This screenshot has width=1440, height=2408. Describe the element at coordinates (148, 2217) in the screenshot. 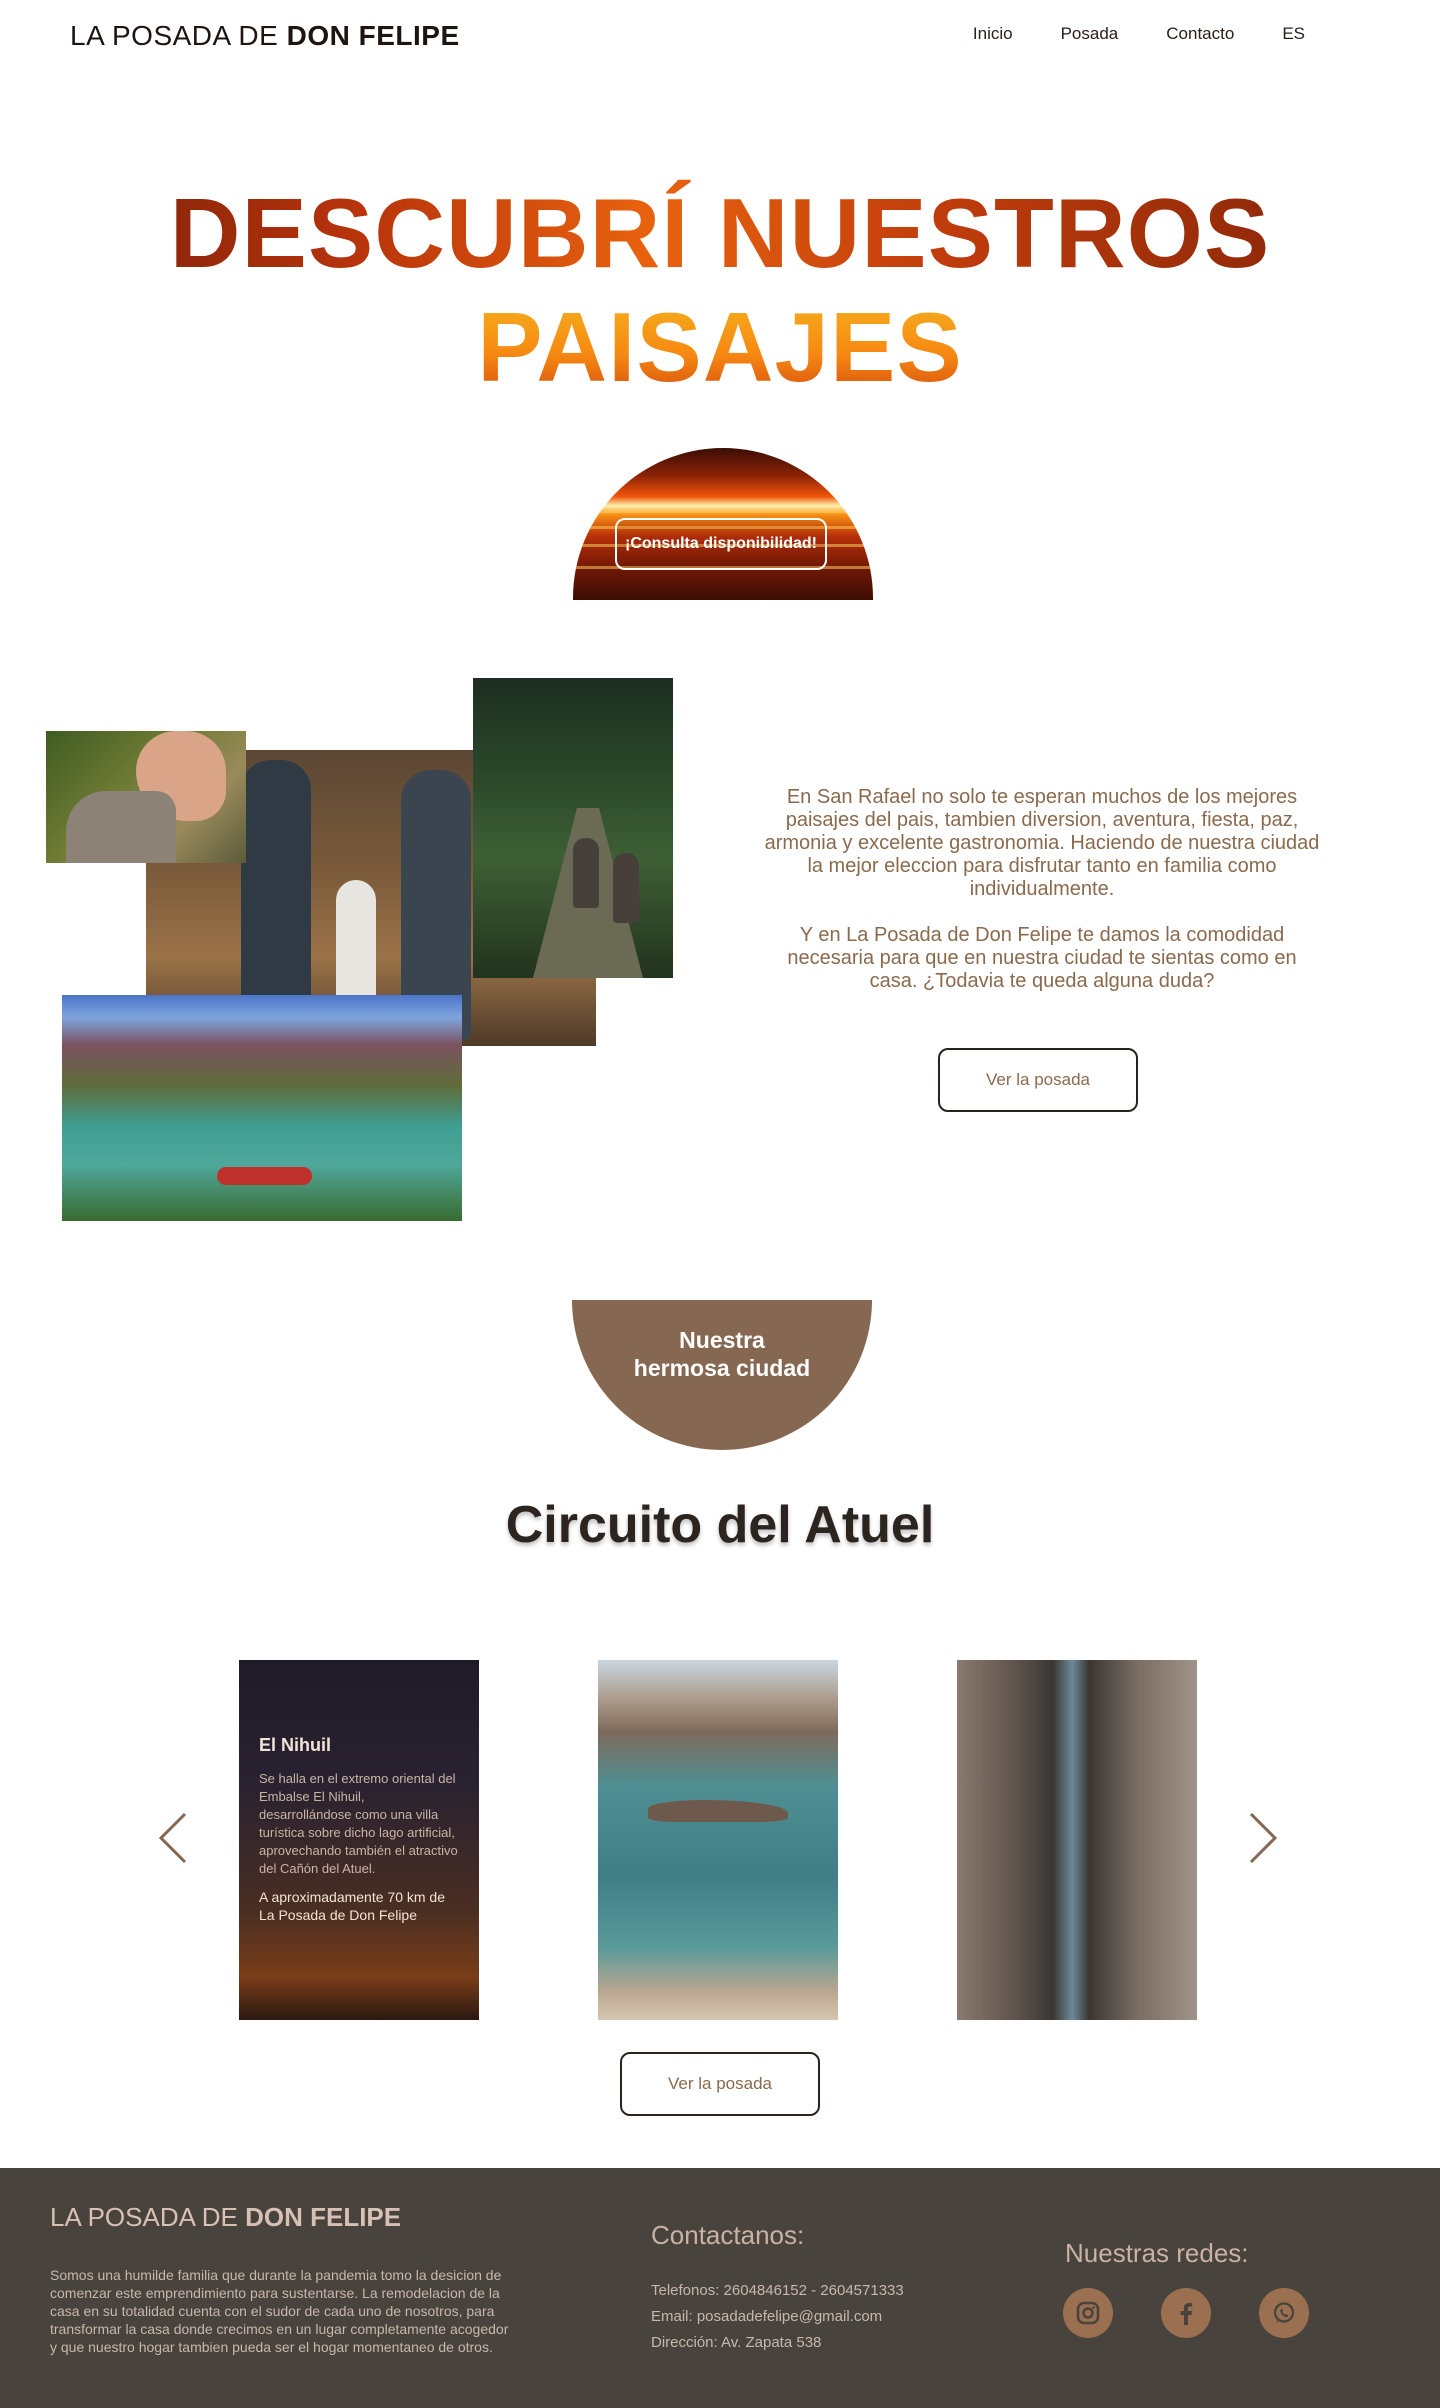

I see `footer-logo-prefix: LA POSADA DE` at that location.